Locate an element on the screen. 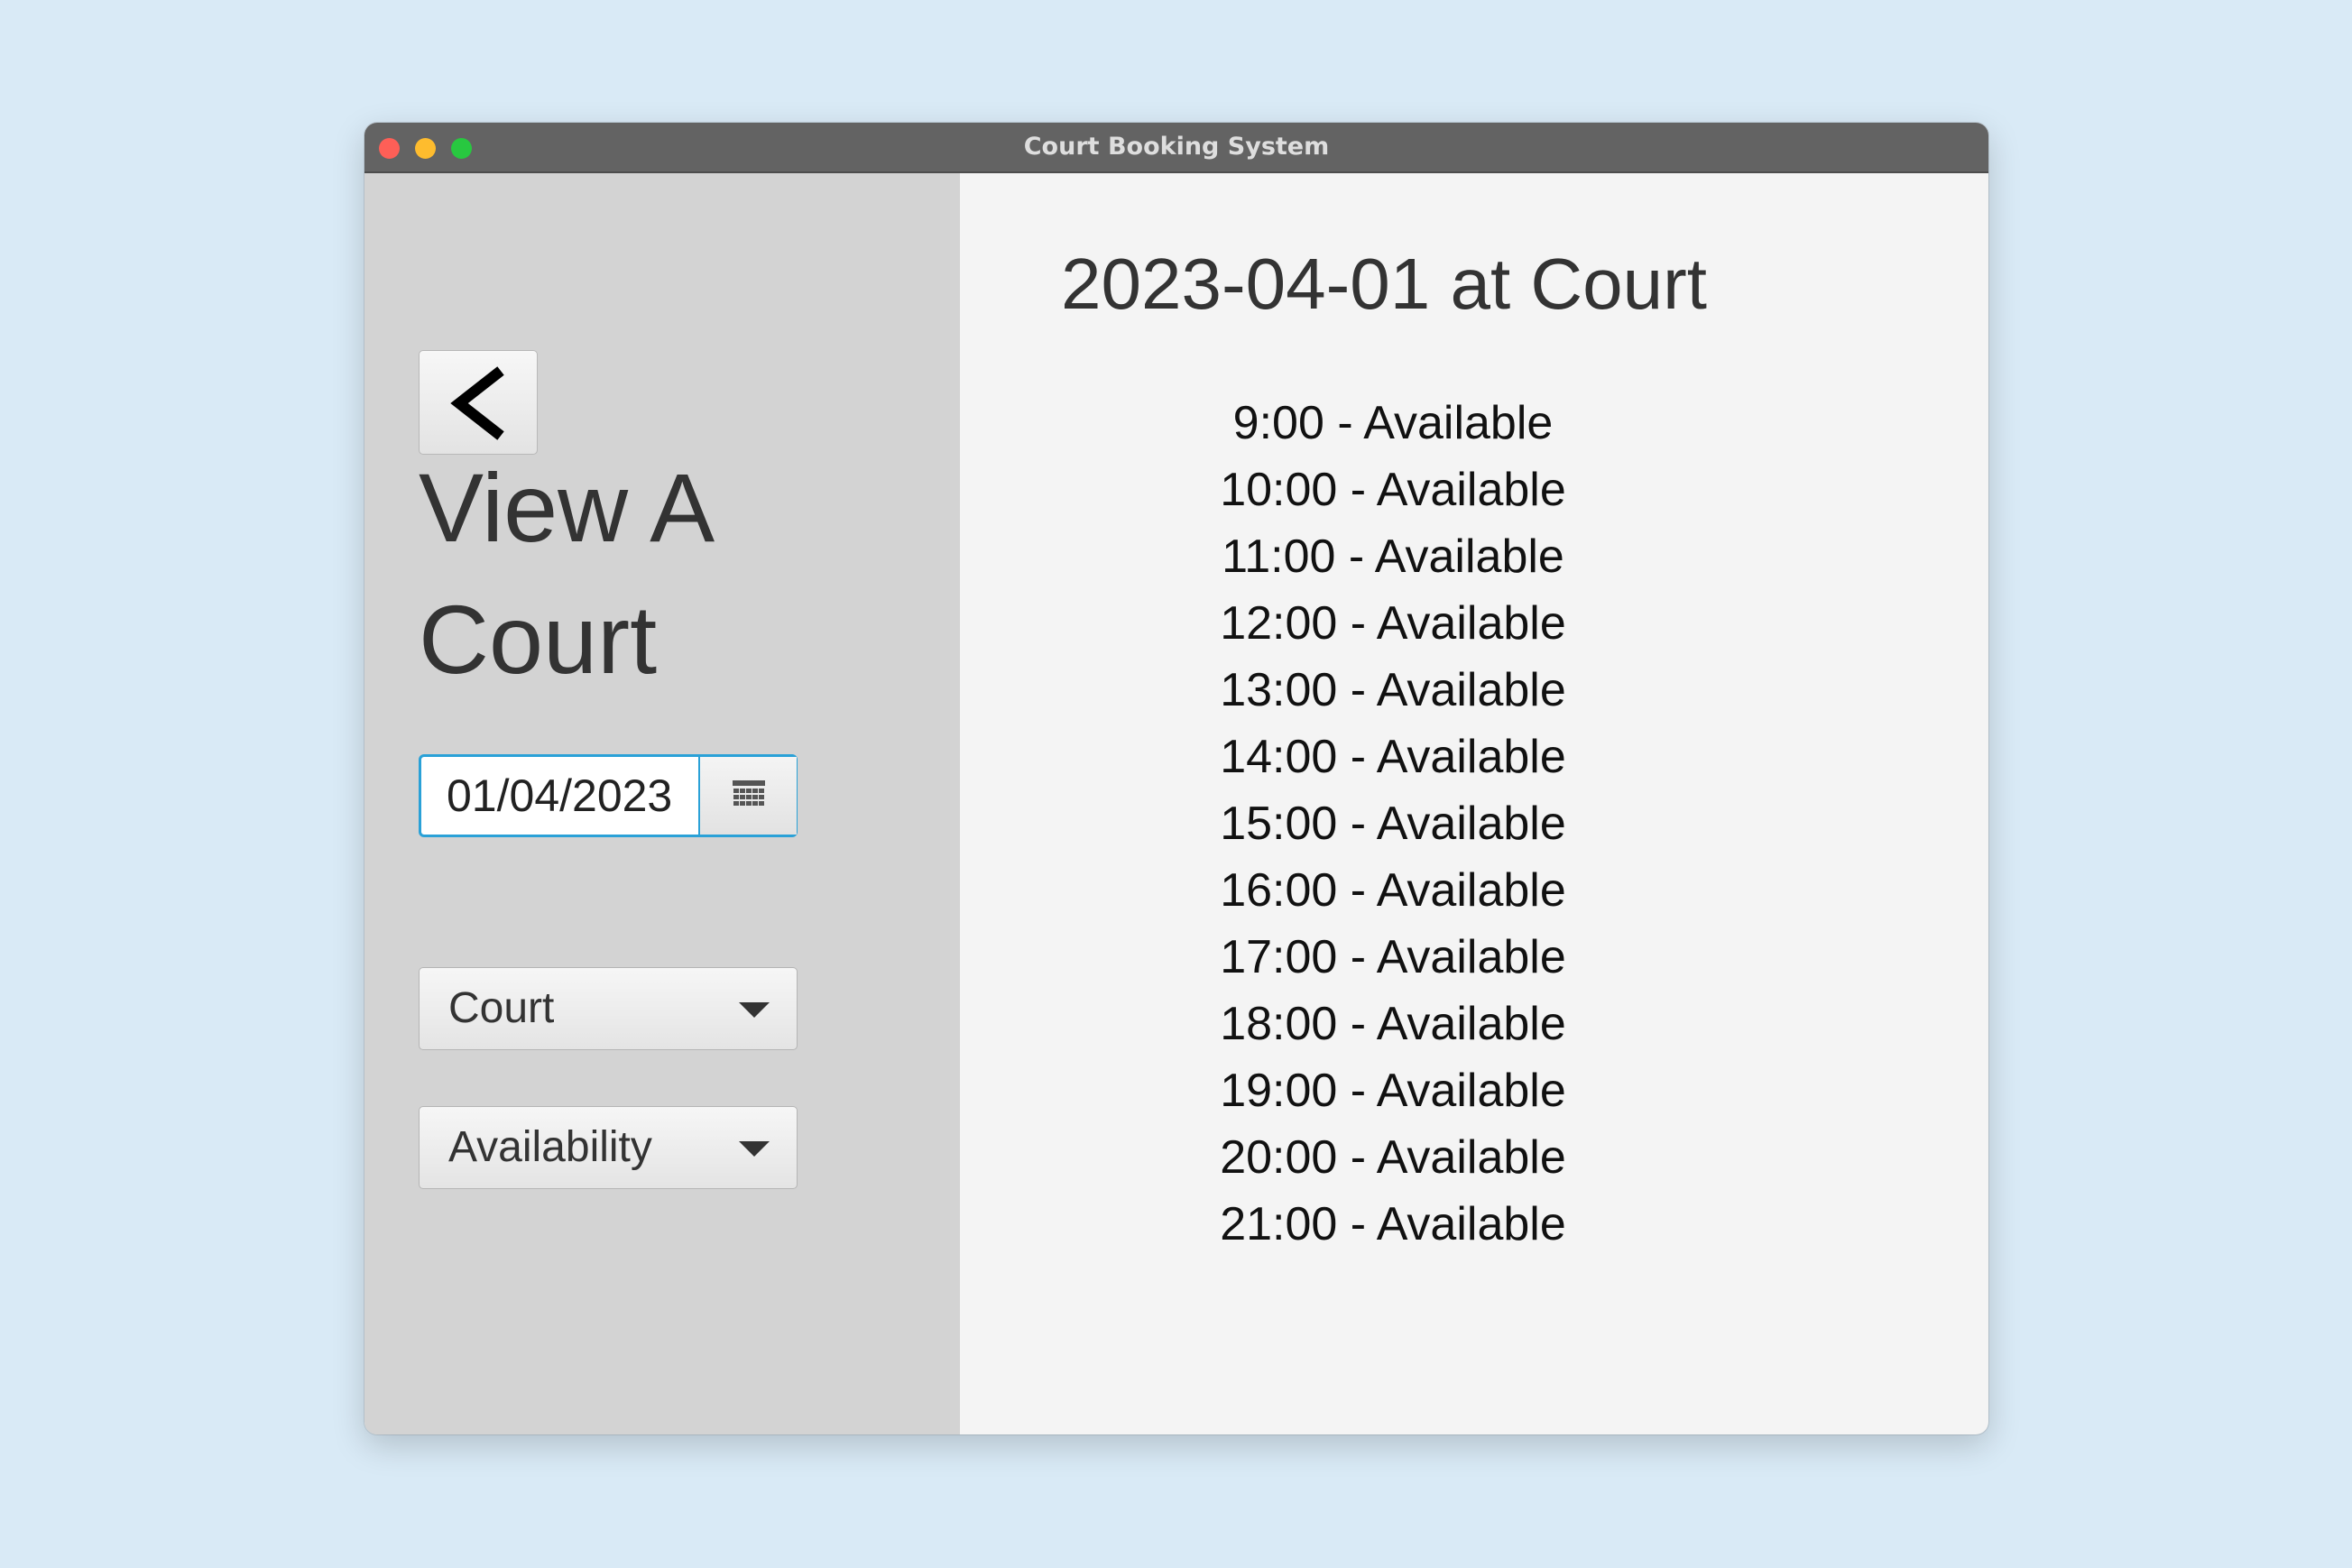 This screenshot has width=2352, height=1568. time-slot-item: 15:00 - Available is located at coordinates (1393, 824).